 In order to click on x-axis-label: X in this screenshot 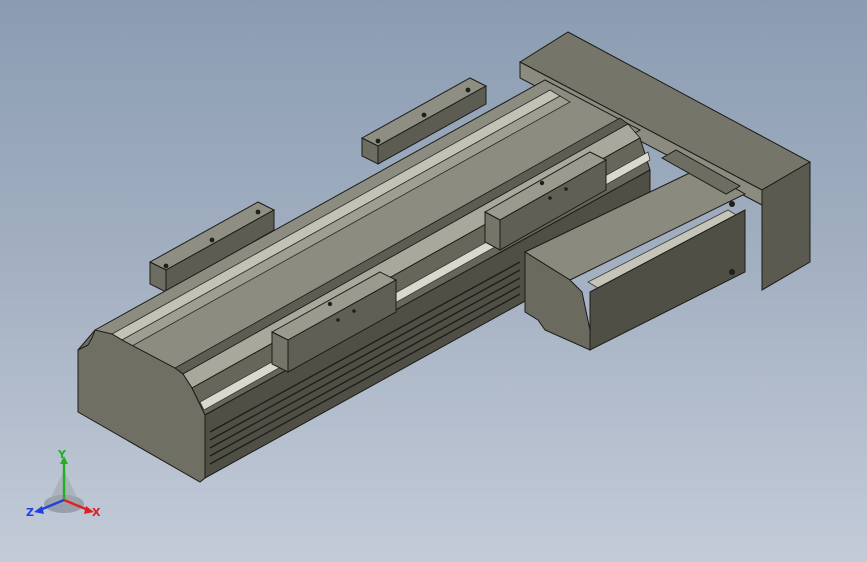, I will do `click(96, 512)`.